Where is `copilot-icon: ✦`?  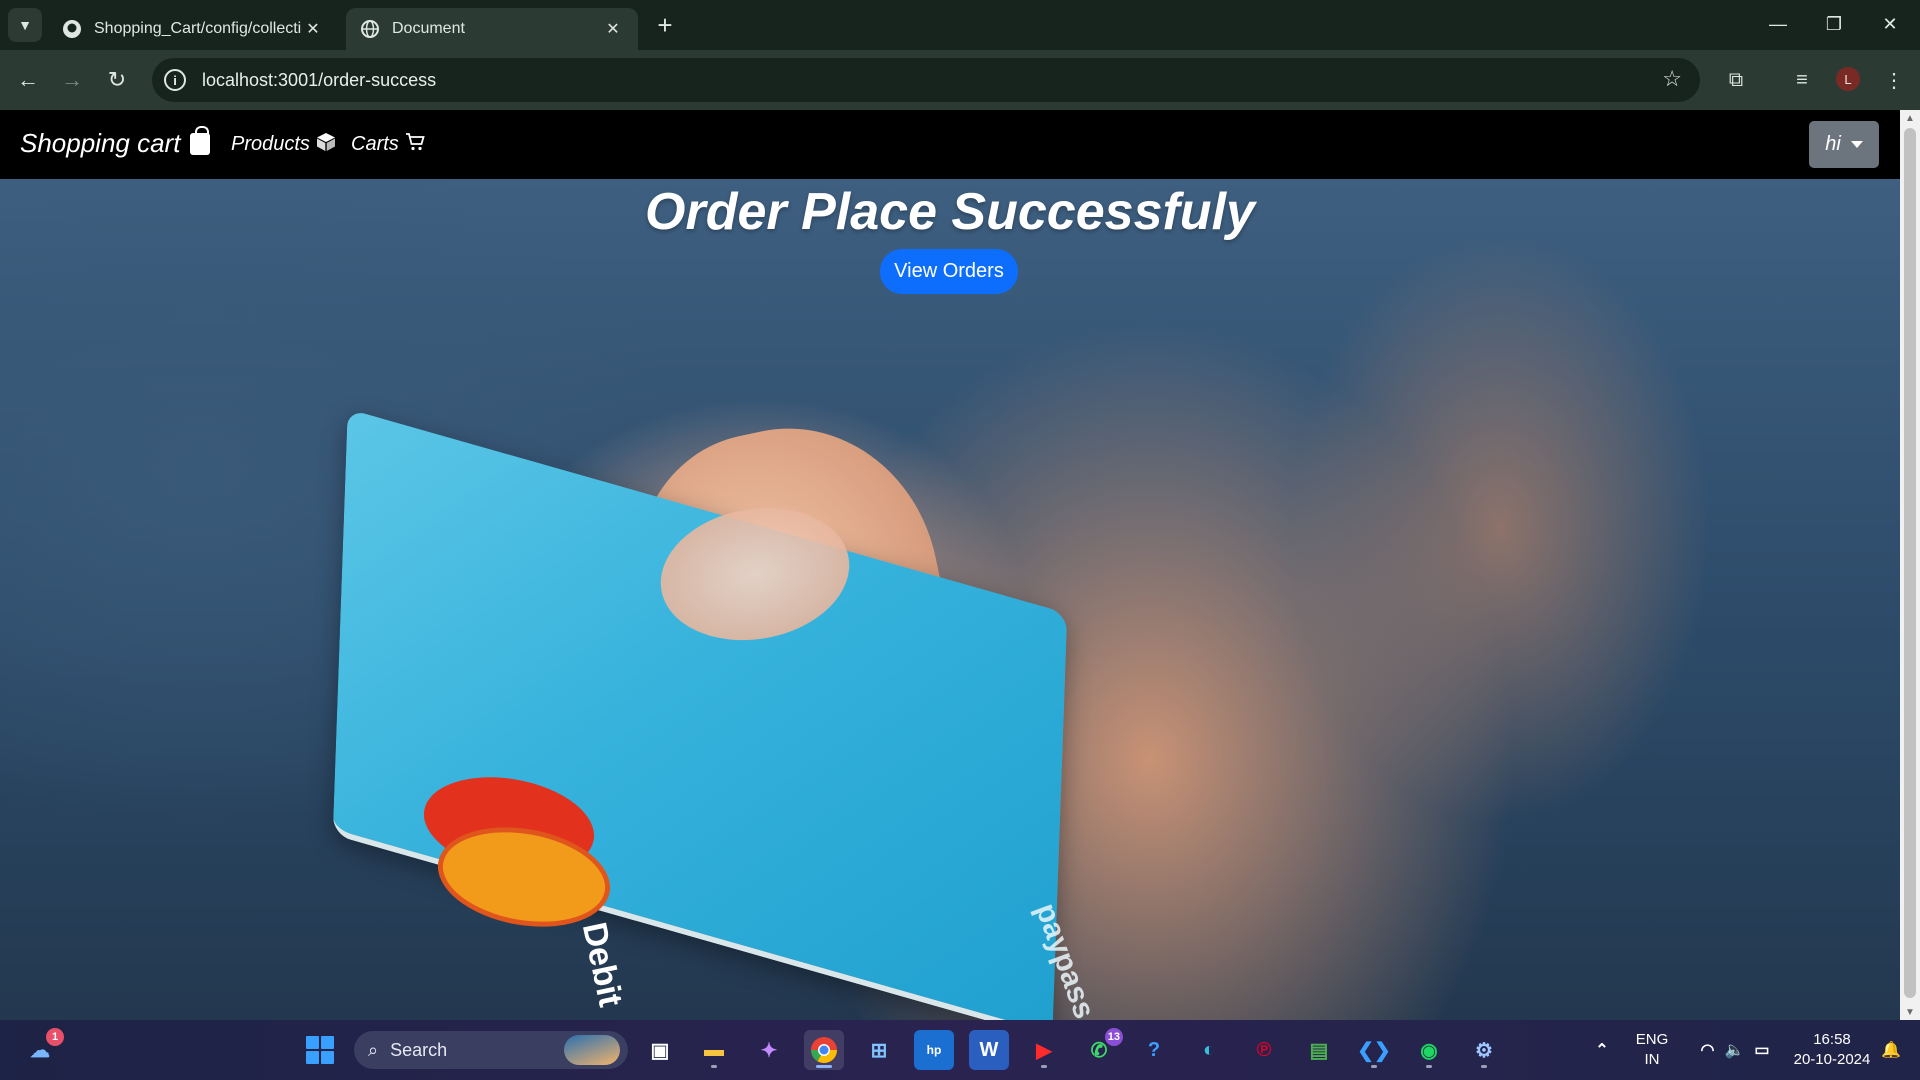
copilot-icon: ✦ is located at coordinates (769, 1050).